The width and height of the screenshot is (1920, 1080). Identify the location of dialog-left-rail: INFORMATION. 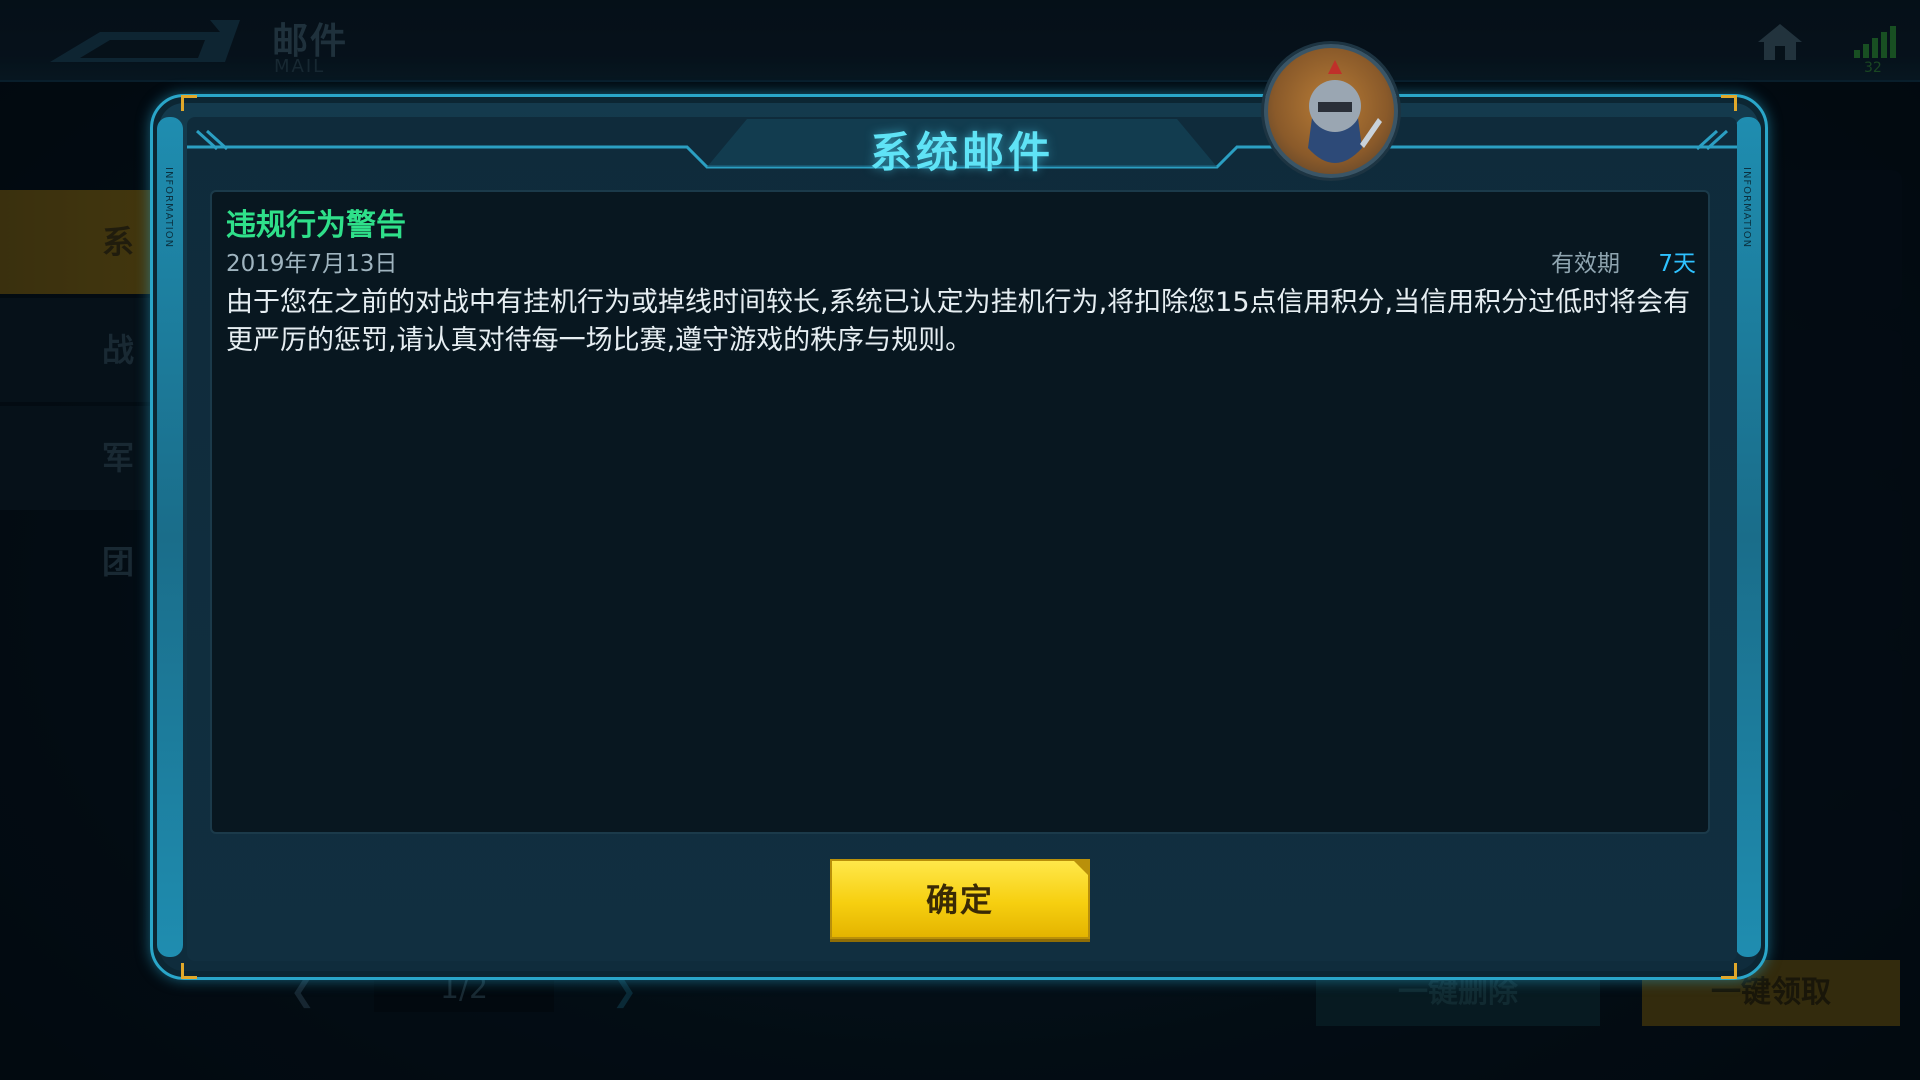
(170, 537).